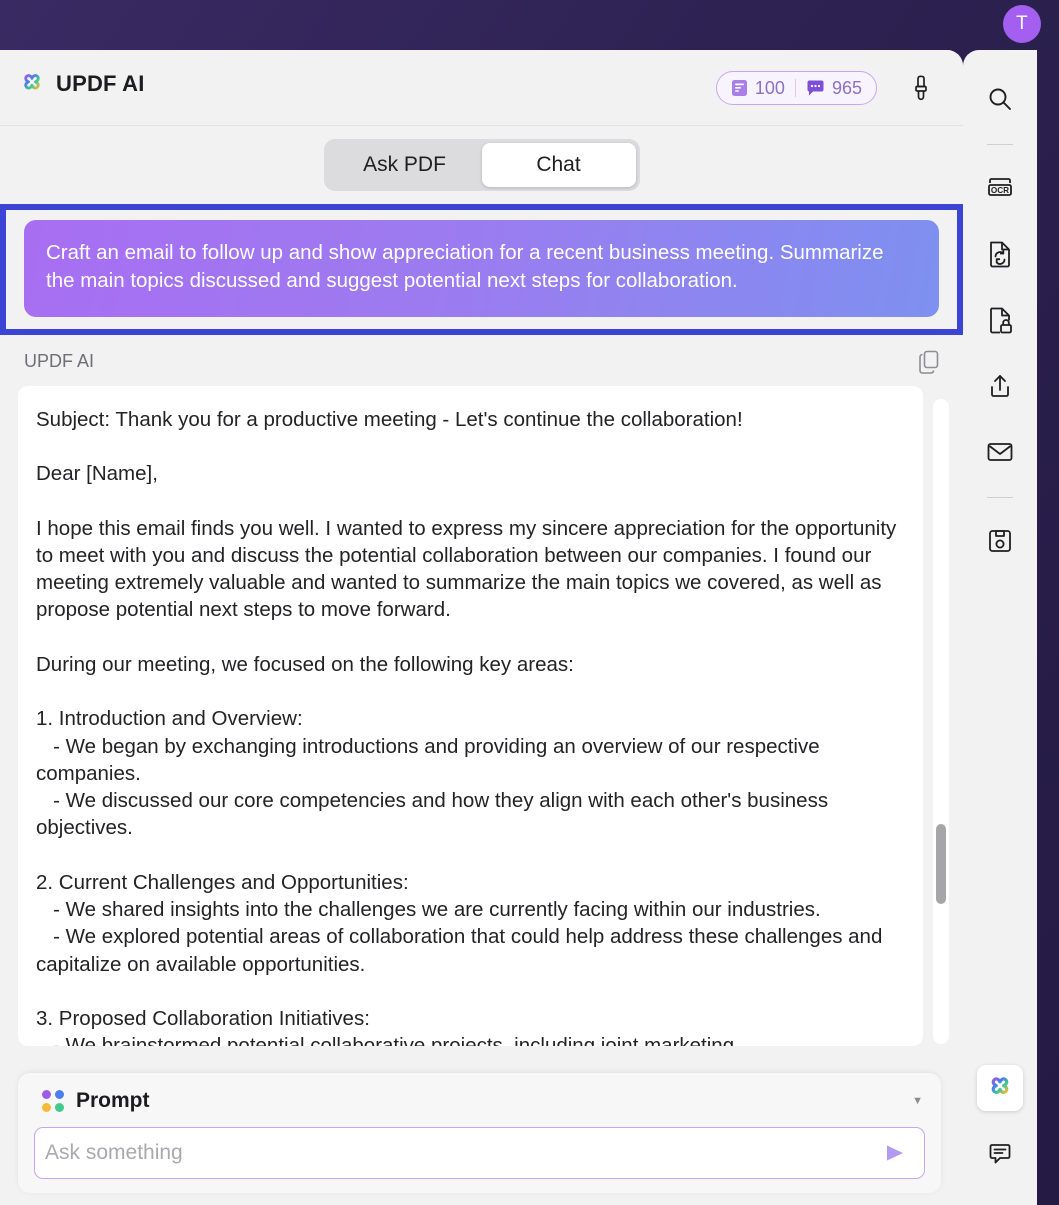  What do you see at coordinates (558, 165) in the screenshot?
I see `tab-chat: Chat` at bounding box center [558, 165].